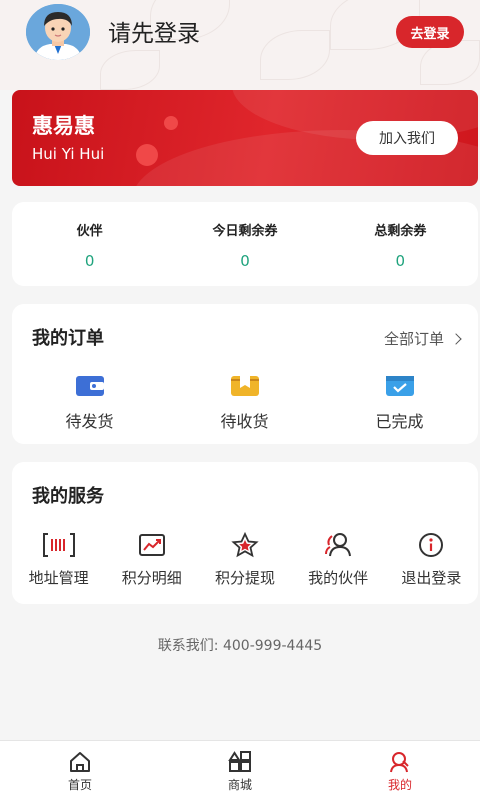 The height and width of the screenshot is (800, 480). I want to click on service-label: 积分明细, so click(151, 578).